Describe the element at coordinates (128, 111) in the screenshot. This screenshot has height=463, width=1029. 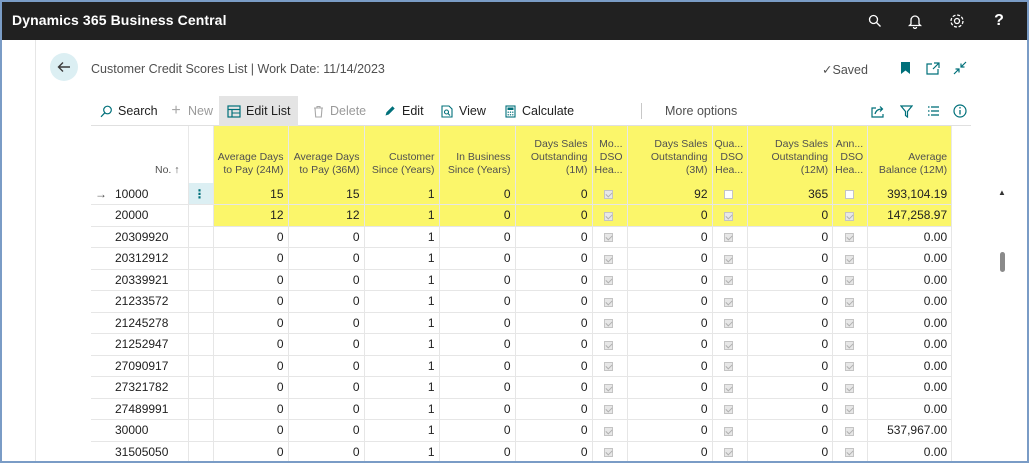
I see `search-button: Search` at that location.